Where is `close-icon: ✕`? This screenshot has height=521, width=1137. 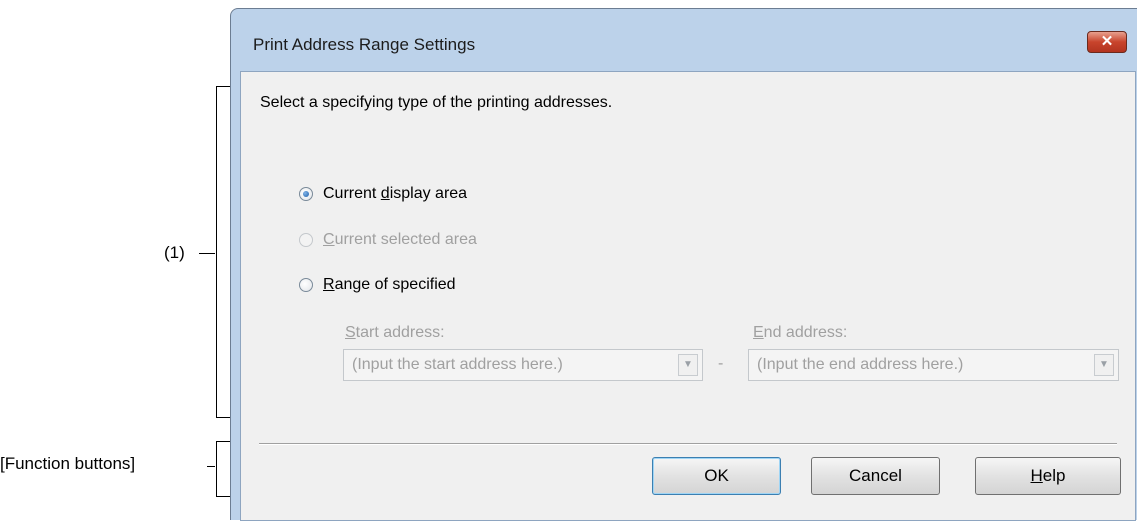
close-icon: ✕ is located at coordinates (1107, 41).